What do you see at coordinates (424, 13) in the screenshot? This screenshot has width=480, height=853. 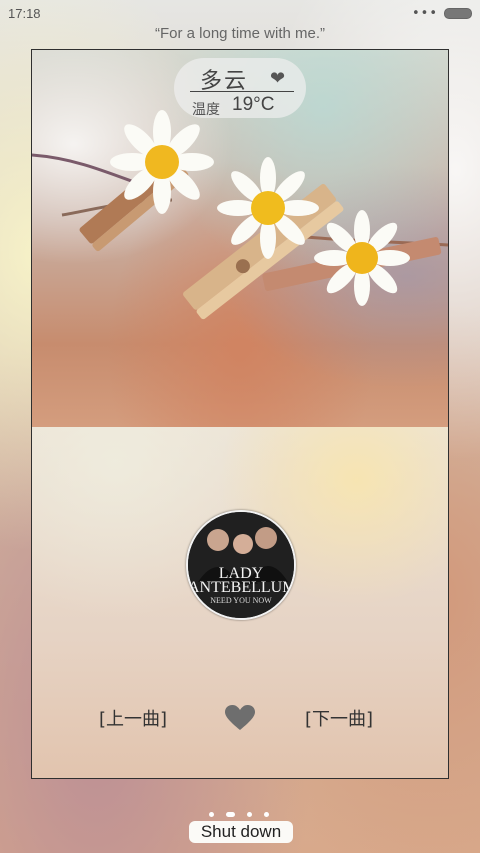 I see `overflow-dots-icon: •••` at bounding box center [424, 13].